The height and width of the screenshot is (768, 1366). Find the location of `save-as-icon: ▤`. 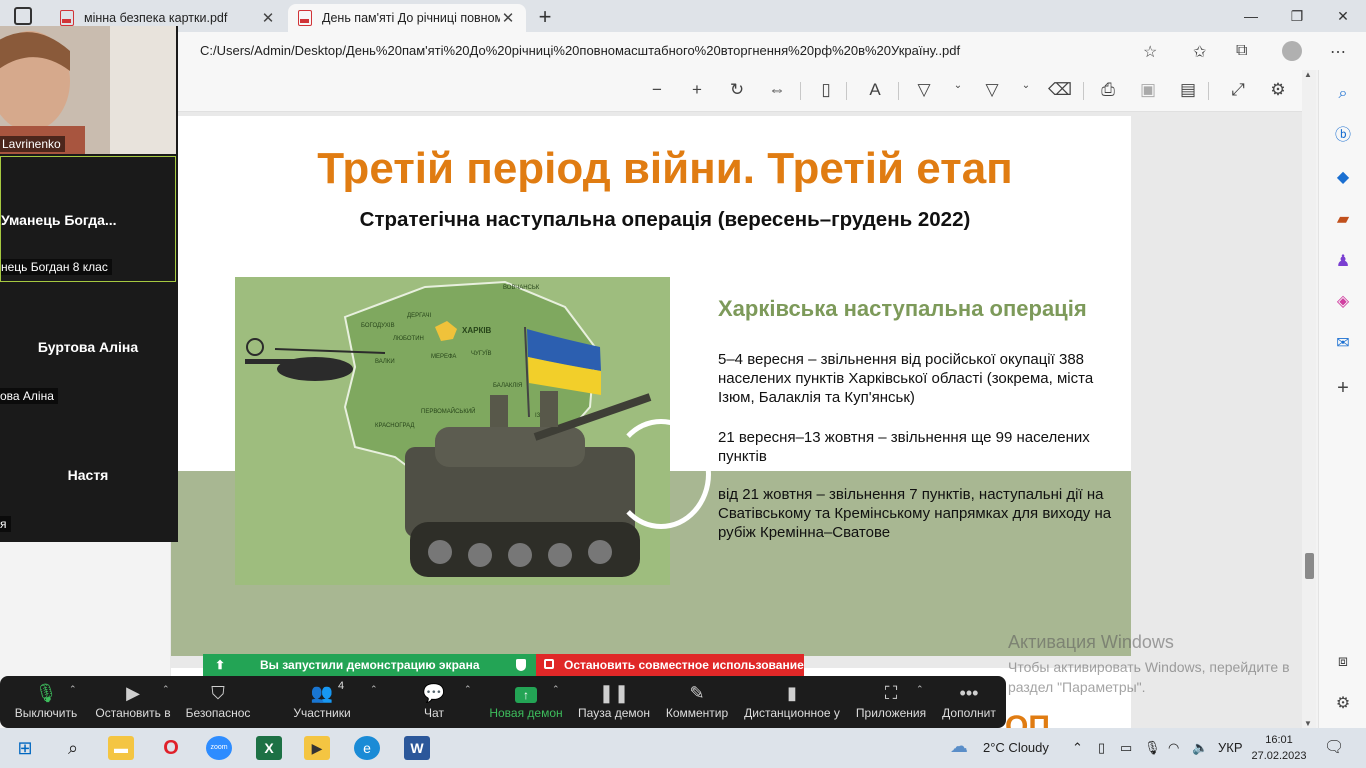

save-as-icon: ▤ is located at coordinates (1188, 90).